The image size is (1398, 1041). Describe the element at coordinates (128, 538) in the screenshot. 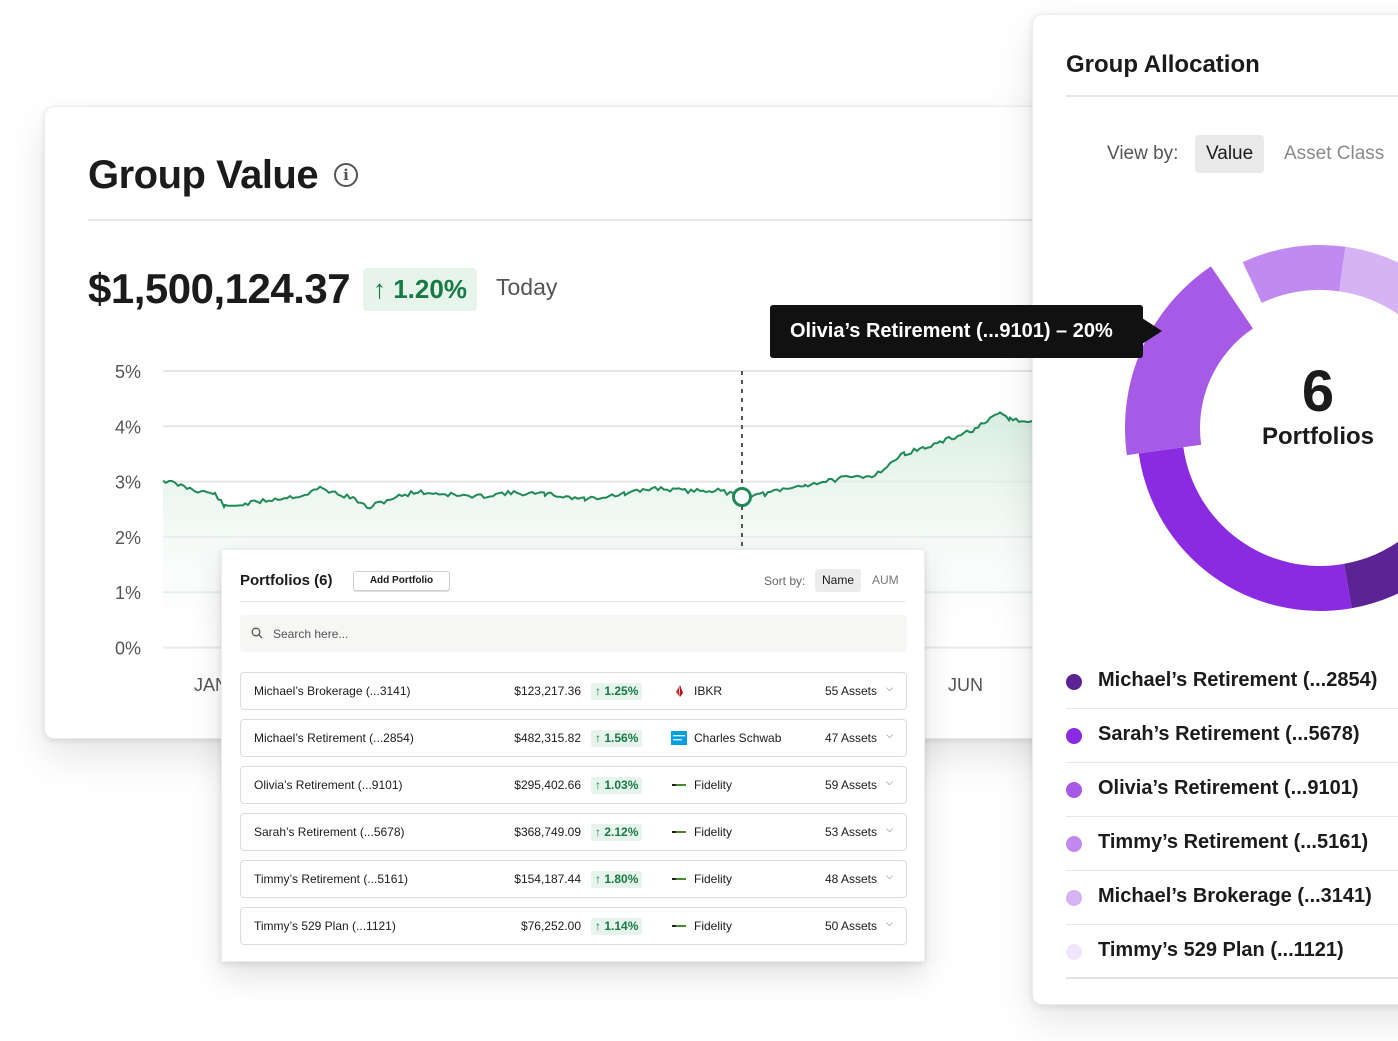

I see `y-axis-tick: 2%` at that location.